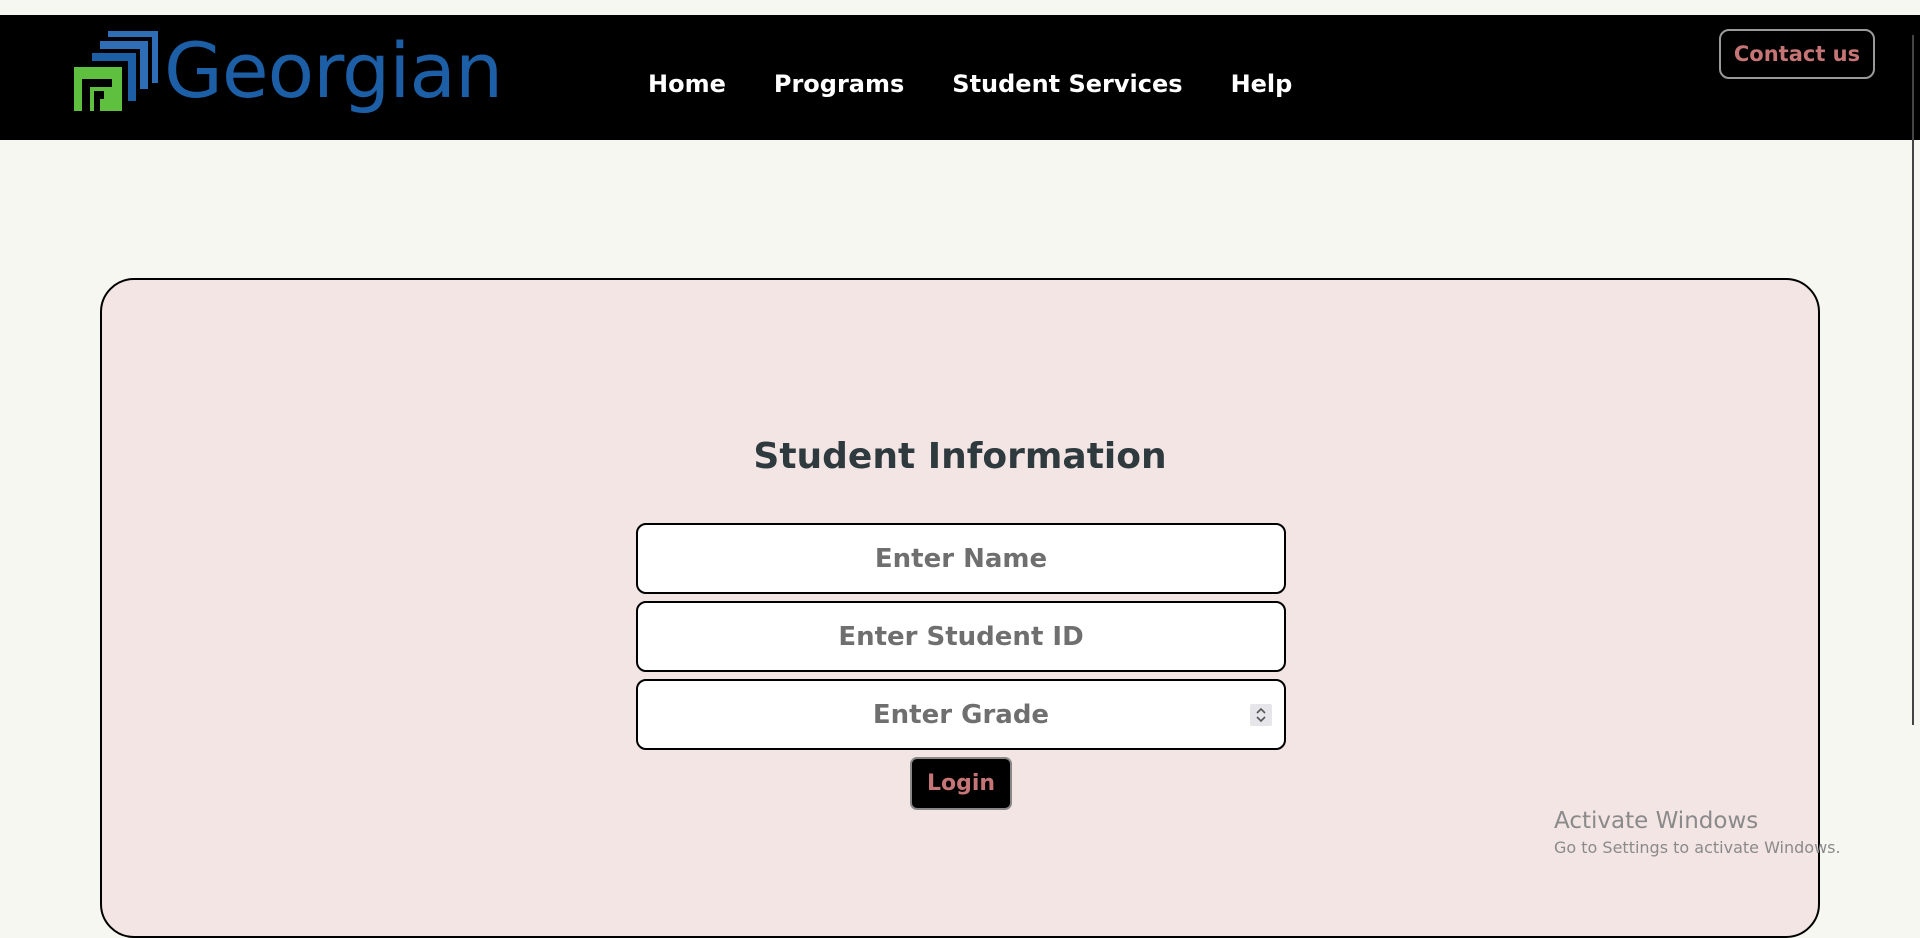 The image size is (1920, 938). Describe the element at coordinates (1656, 821) in the screenshot. I see `watermark-line1: Activate Windows` at that location.